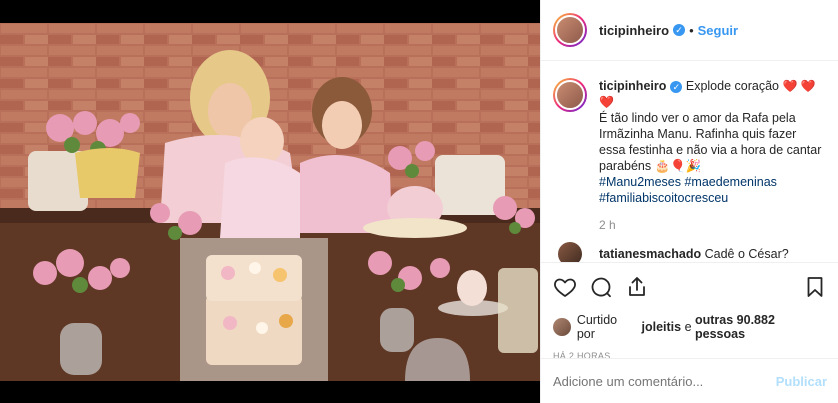  Describe the element at coordinates (640, 182) in the screenshot. I see `hashtag: #Manu2meses` at that location.